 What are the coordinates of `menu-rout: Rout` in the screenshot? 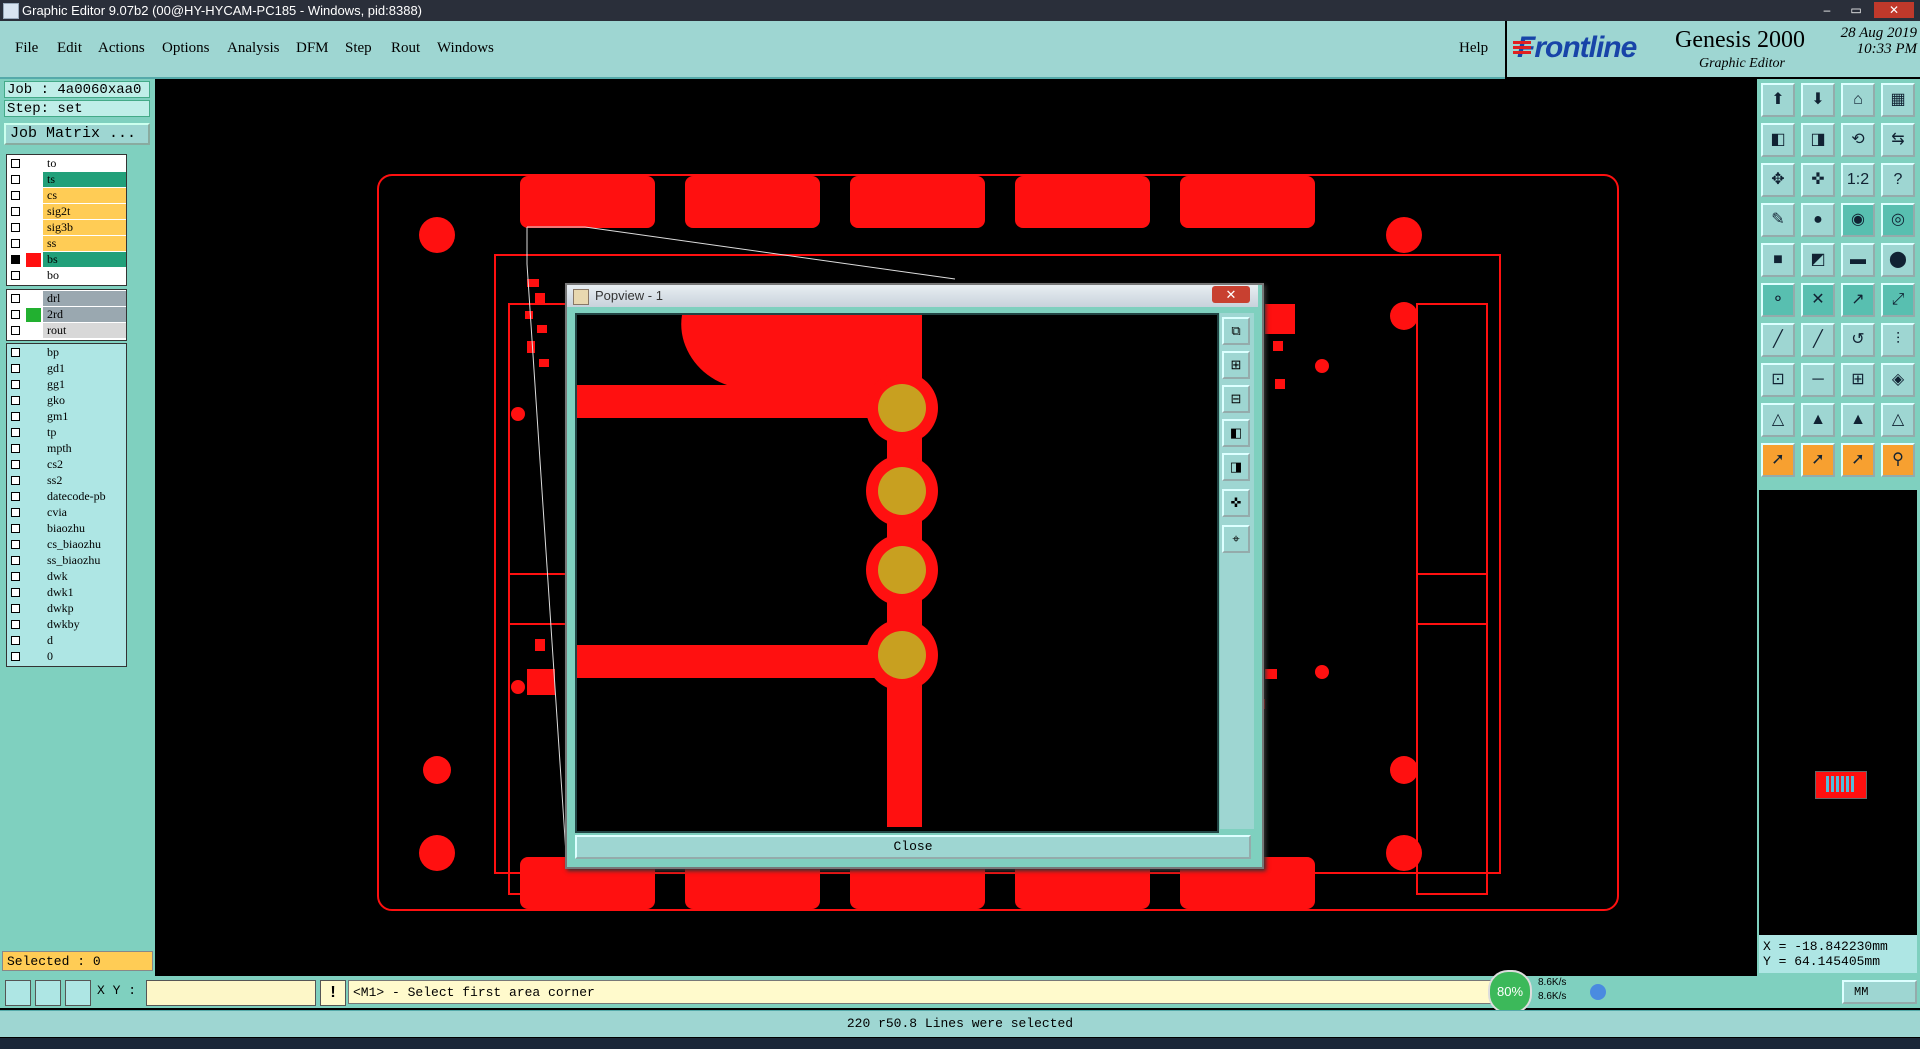 It's located at (405, 48).